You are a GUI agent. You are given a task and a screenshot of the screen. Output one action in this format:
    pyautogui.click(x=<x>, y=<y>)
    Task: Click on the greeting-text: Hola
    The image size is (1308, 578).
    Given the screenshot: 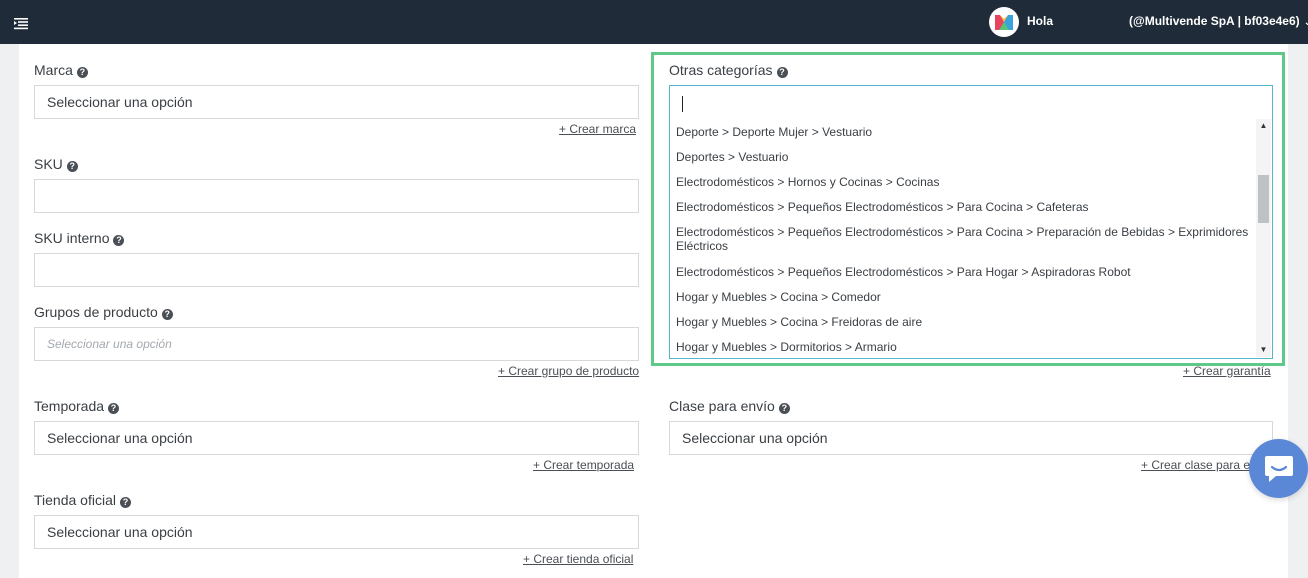 What is the action you would take?
    pyautogui.click(x=1040, y=21)
    